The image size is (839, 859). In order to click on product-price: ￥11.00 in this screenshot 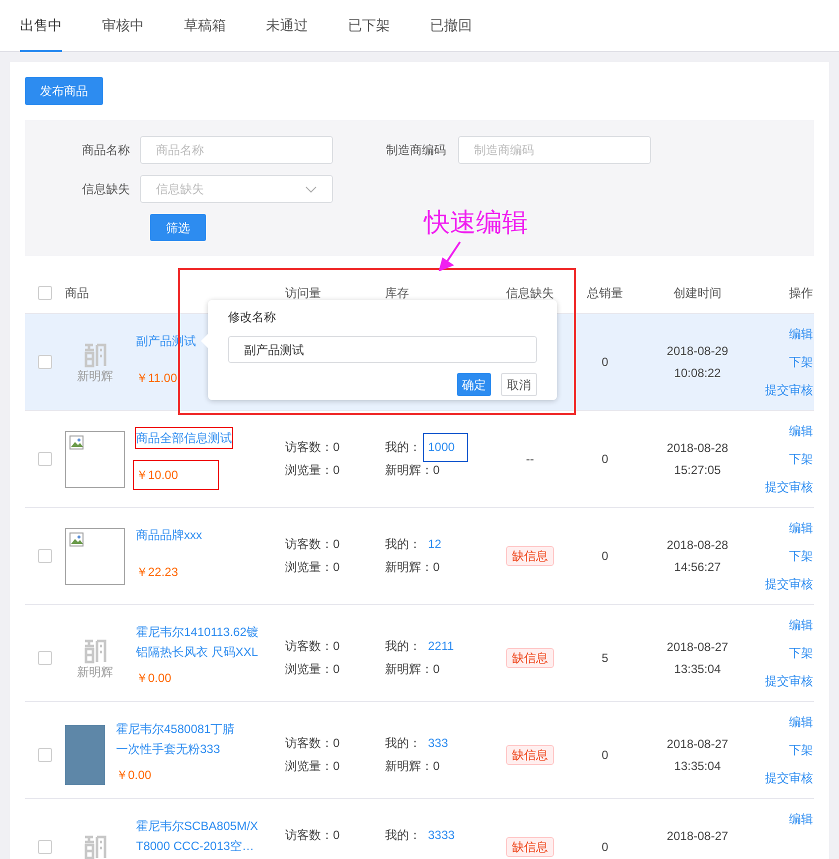, I will do `click(156, 378)`.